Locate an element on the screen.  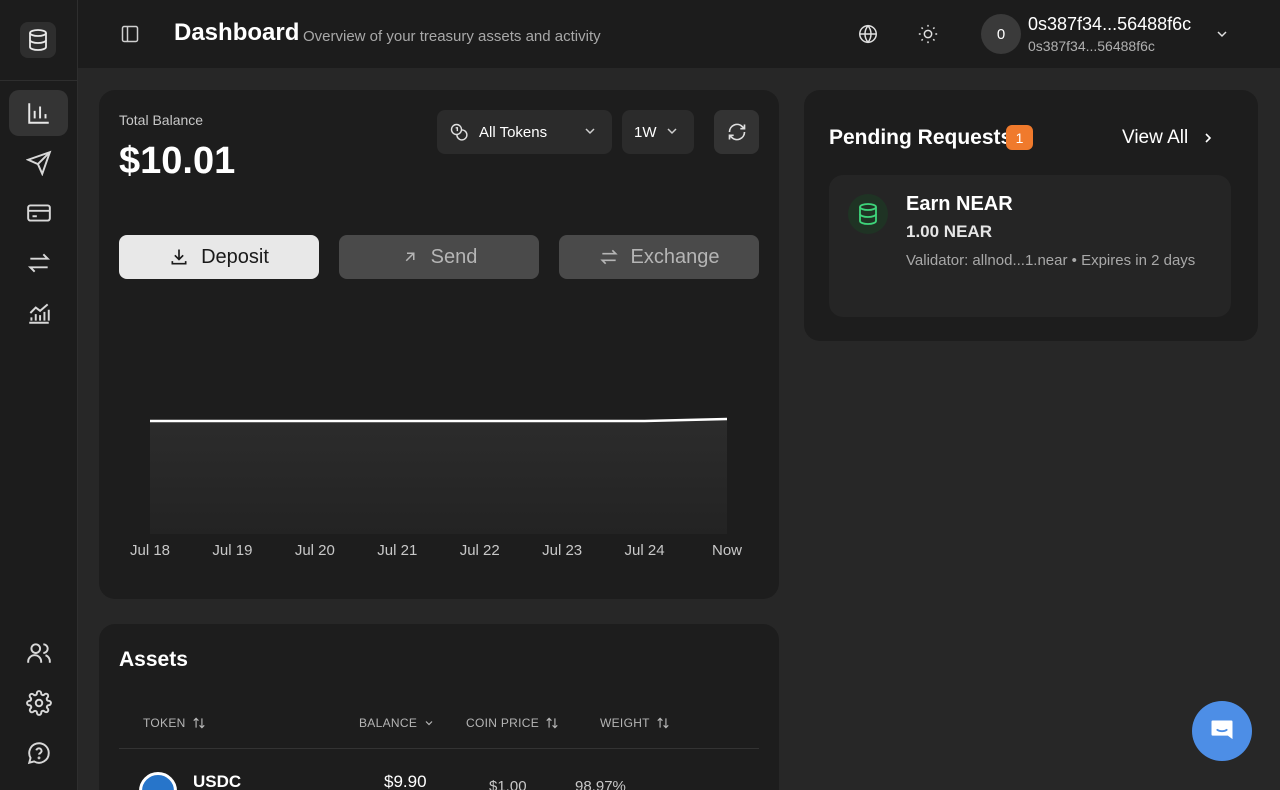
column-header-balance-label: BALANCE is located at coordinates (388, 723).